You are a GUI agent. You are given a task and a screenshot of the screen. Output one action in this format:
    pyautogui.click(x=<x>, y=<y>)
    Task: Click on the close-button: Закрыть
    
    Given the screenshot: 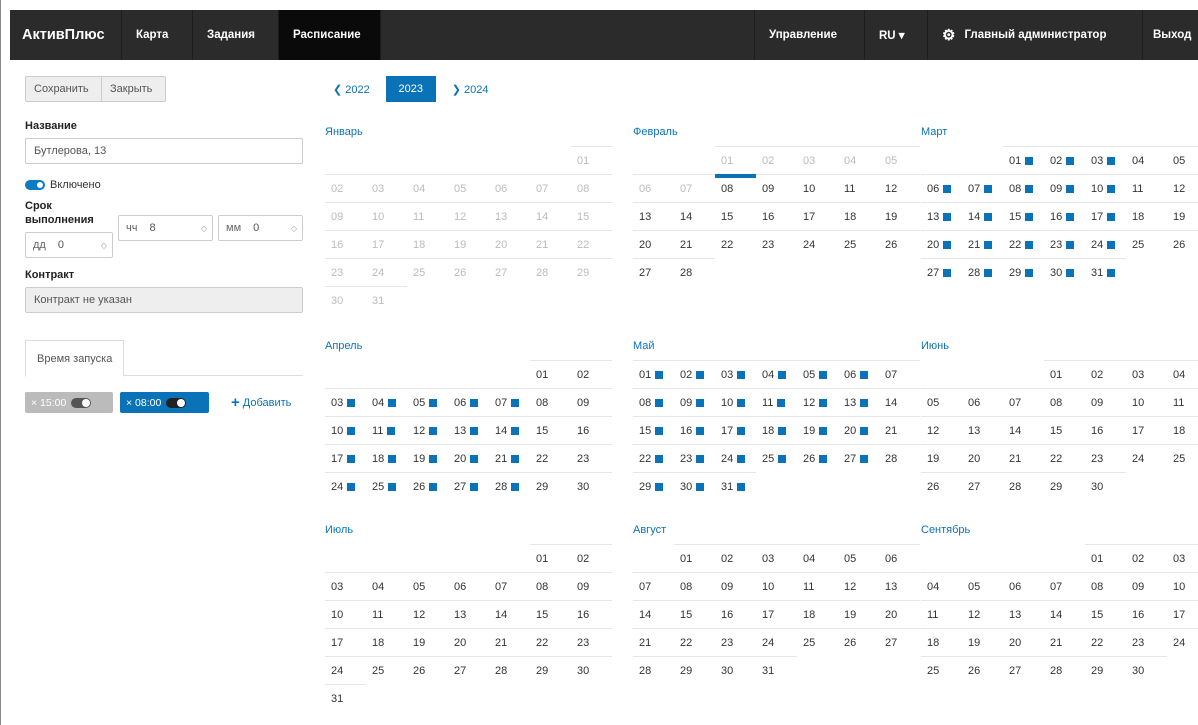 What is the action you would take?
    pyautogui.click(x=134, y=89)
    